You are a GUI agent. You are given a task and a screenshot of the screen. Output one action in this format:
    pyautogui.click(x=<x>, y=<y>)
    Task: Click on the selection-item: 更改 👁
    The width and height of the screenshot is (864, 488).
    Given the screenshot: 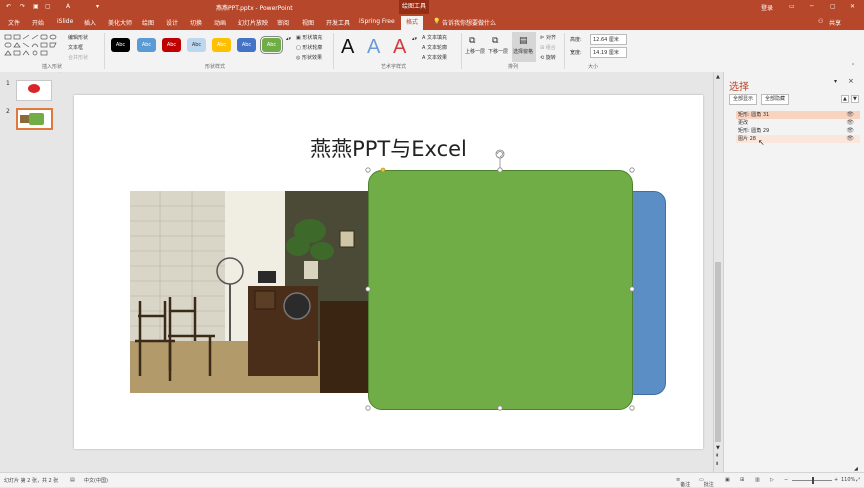 What is the action you would take?
    pyautogui.click(x=798, y=123)
    